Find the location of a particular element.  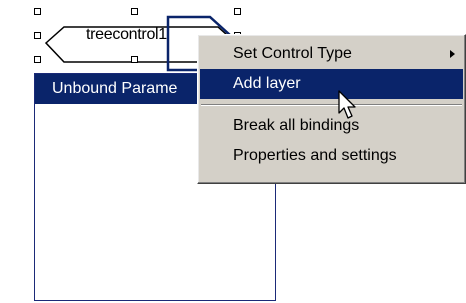

menu-item-properties-and-settings: Properties and settings is located at coordinates (331, 156).